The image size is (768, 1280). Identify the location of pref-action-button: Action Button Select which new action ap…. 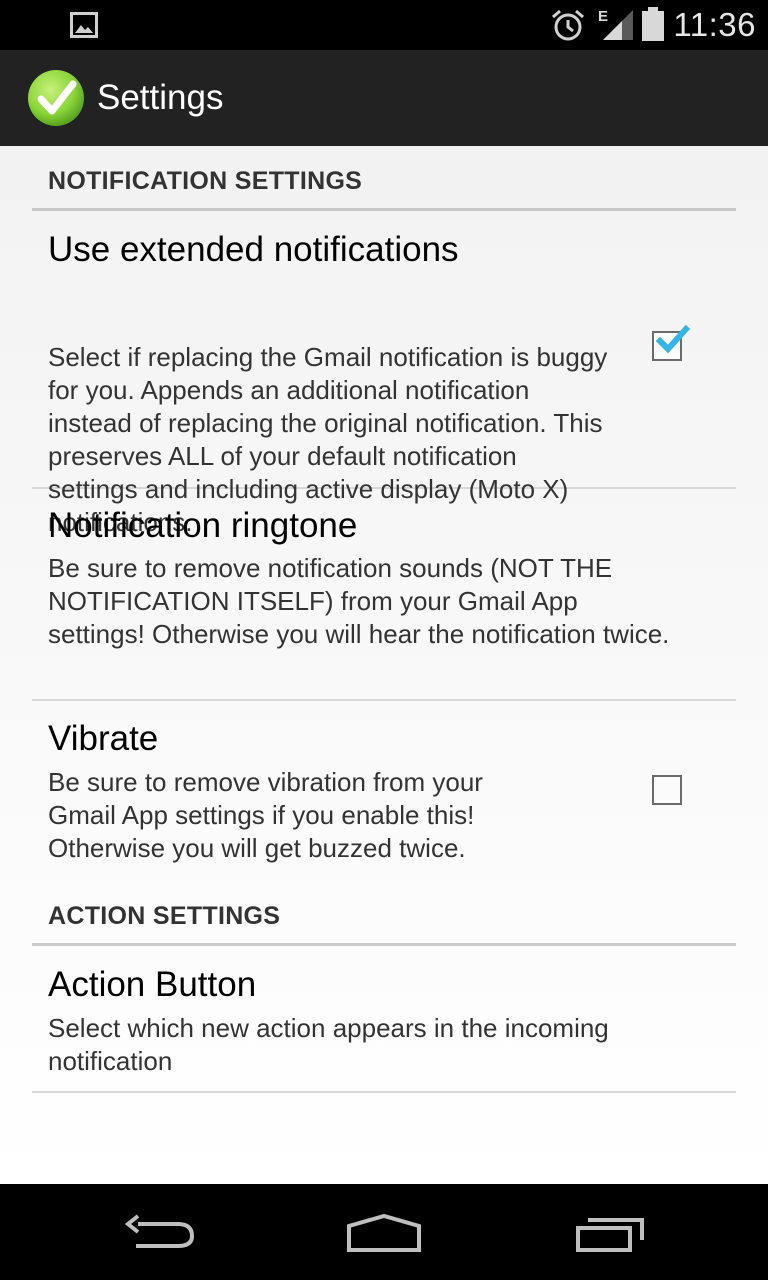
(384, 1019).